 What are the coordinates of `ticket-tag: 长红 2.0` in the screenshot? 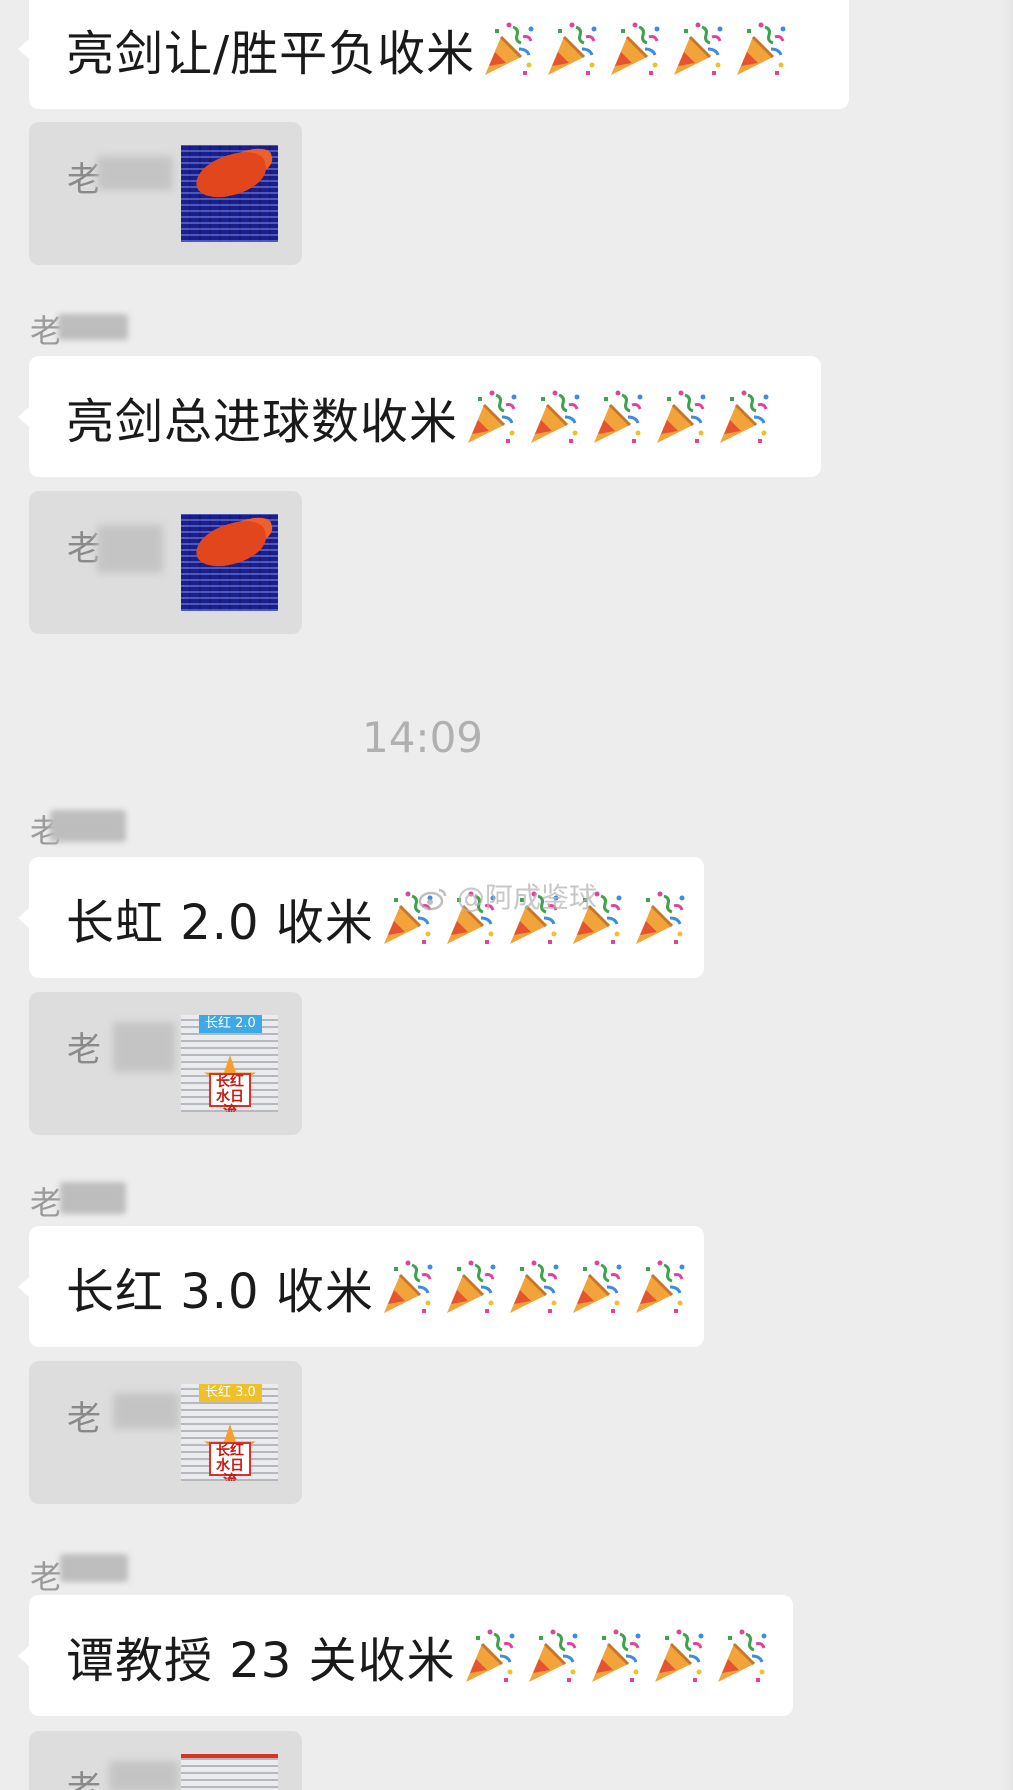 It's located at (230, 1024).